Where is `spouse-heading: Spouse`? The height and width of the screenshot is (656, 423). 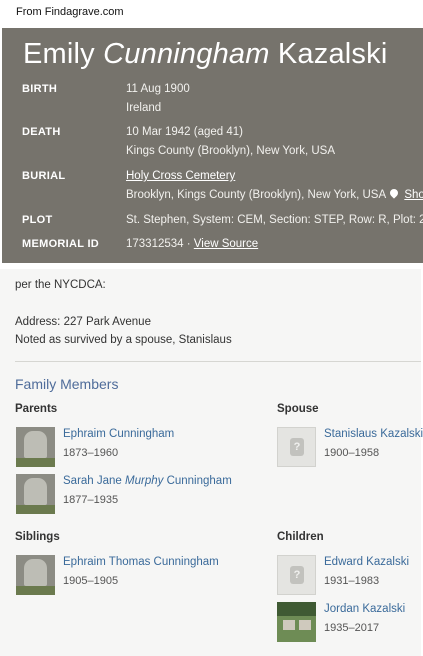
spouse-heading: Spouse is located at coordinates (298, 409).